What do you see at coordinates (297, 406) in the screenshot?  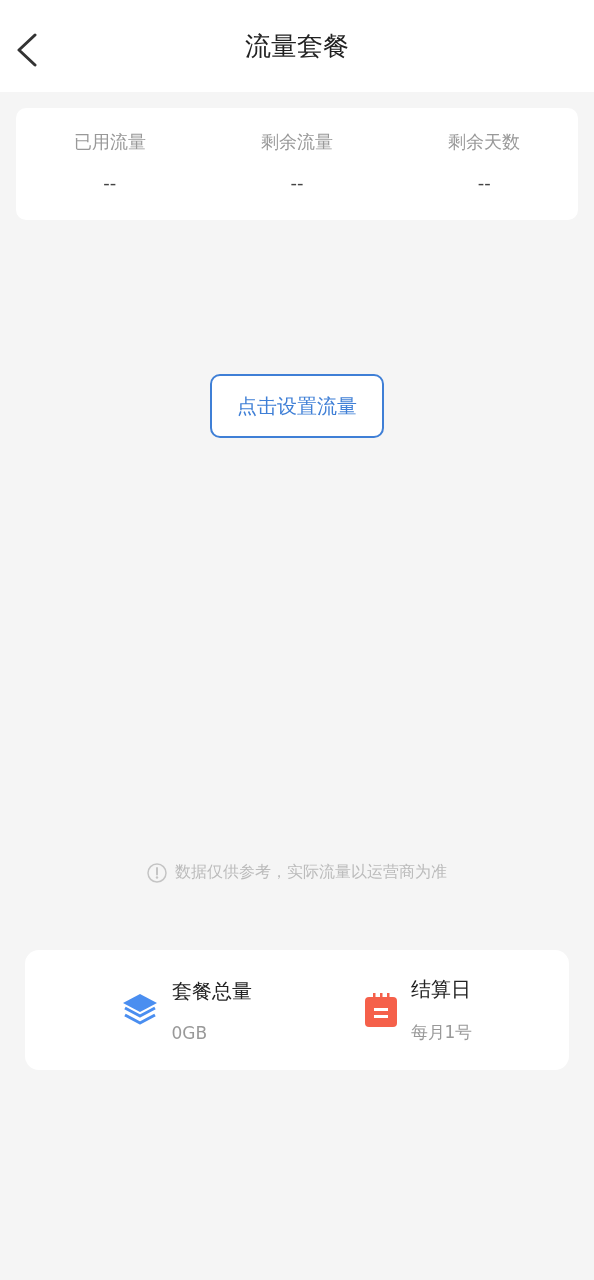 I see `setup-traffic-button: 点击设置流量` at bounding box center [297, 406].